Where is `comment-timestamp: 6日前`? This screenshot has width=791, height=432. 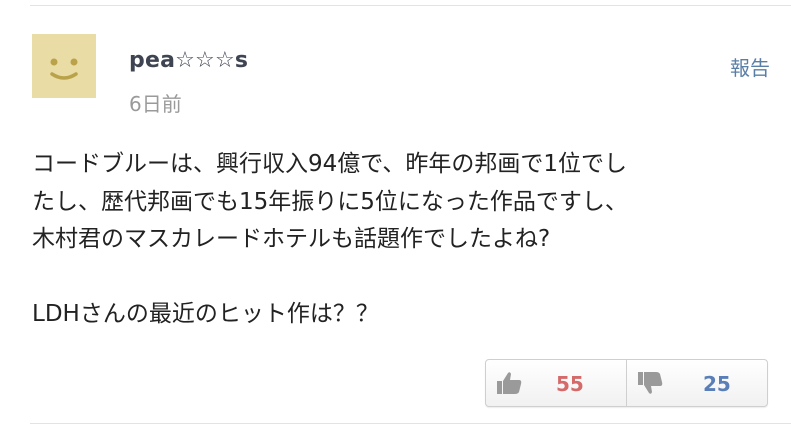 comment-timestamp: 6日前 is located at coordinates (155, 104).